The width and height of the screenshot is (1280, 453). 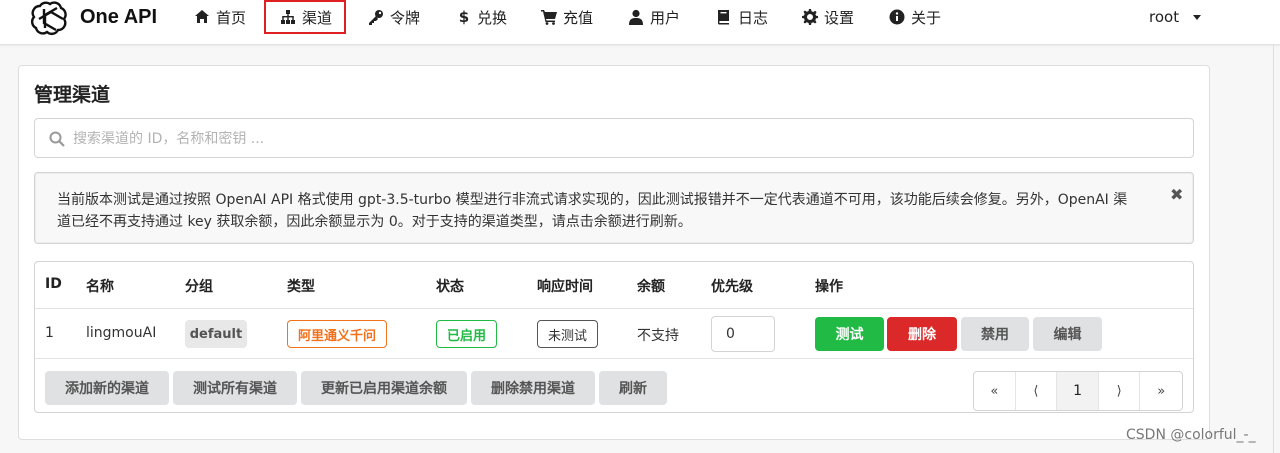 I want to click on table-row-divider, so click(x=614, y=358).